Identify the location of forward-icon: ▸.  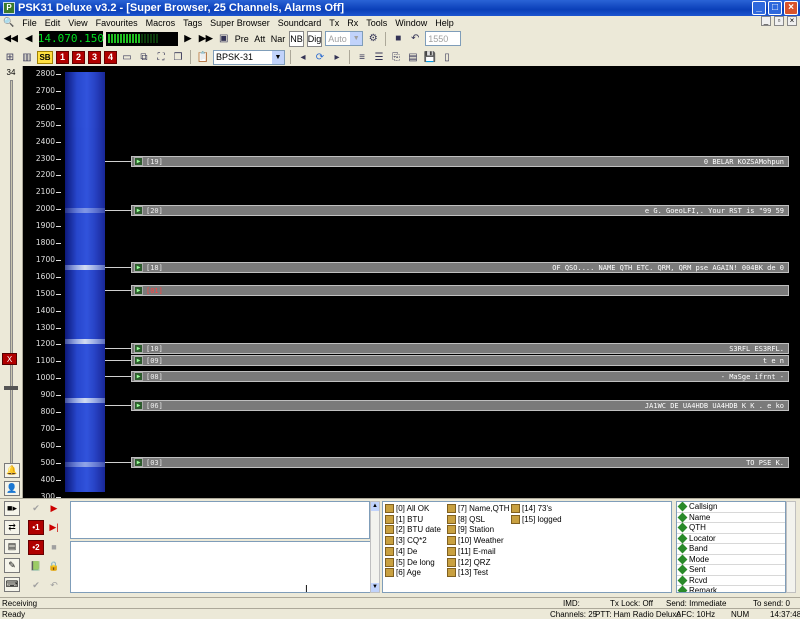
(337, 57).